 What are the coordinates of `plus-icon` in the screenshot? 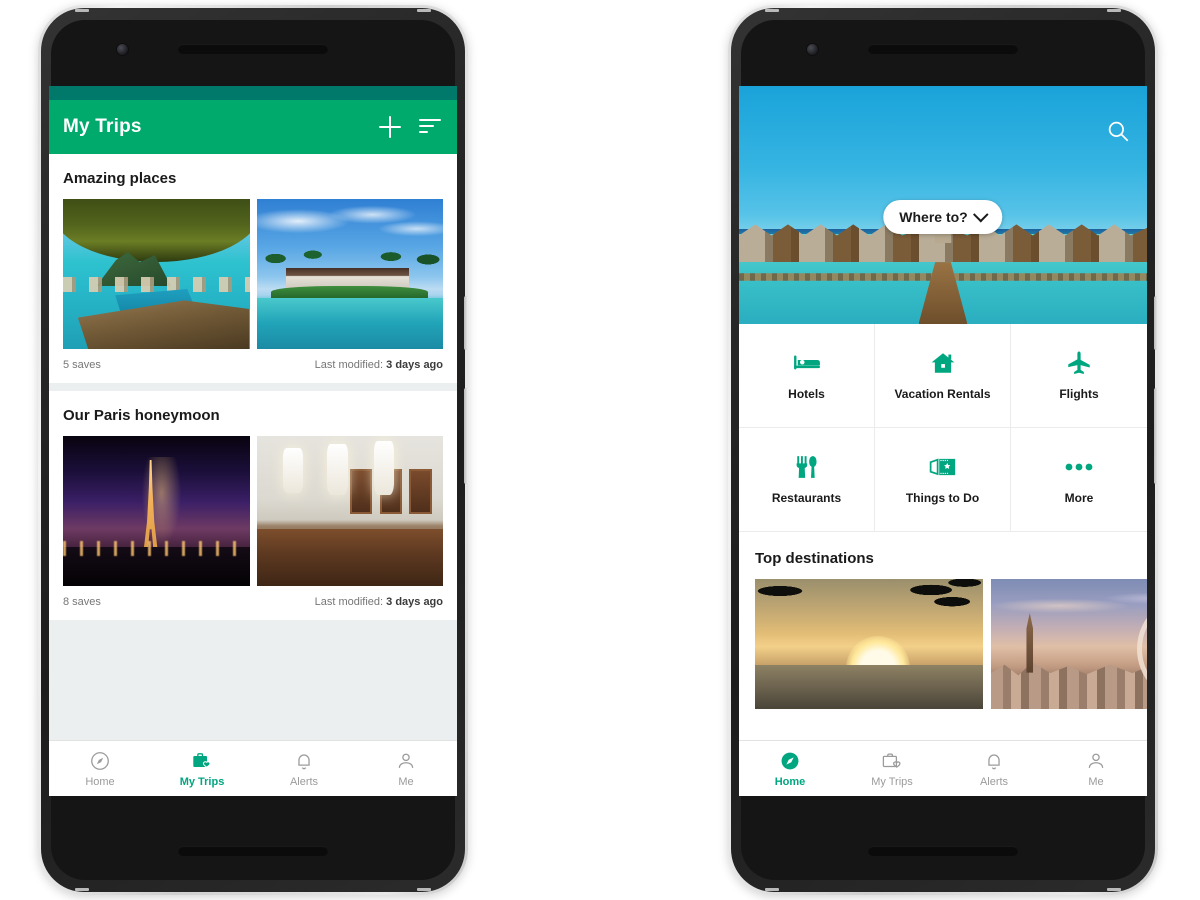 It's located at (390, 127).